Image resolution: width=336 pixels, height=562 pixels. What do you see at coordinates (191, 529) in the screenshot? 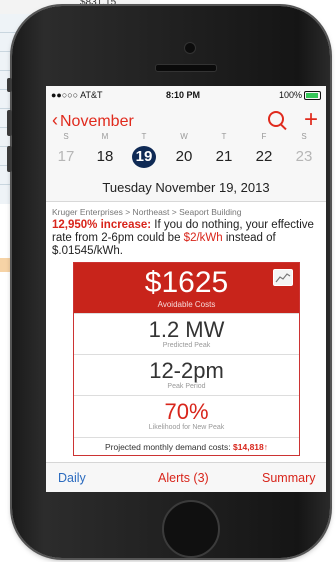
I see `home-button` at bounding box center [191, 529].